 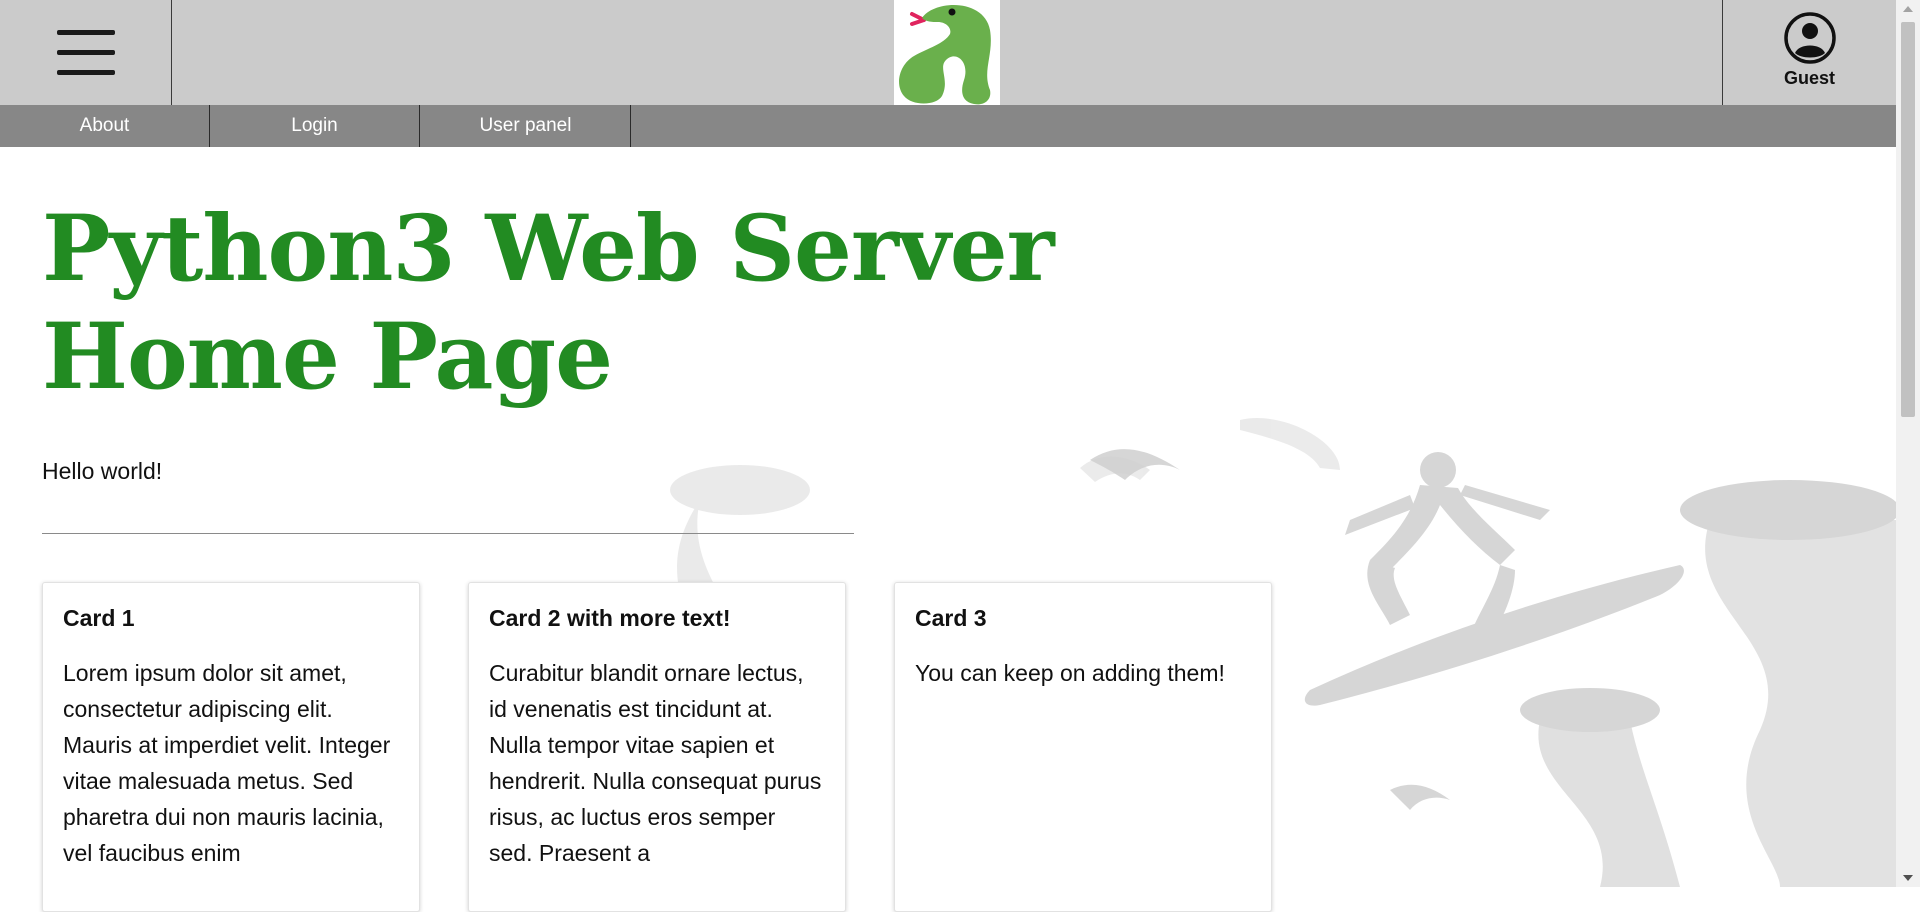 What do you see at coordinates (548, 303) in the screenshot?
I see `page-title: Python3 Web Server Home Page` at bounding box center [548, 303].